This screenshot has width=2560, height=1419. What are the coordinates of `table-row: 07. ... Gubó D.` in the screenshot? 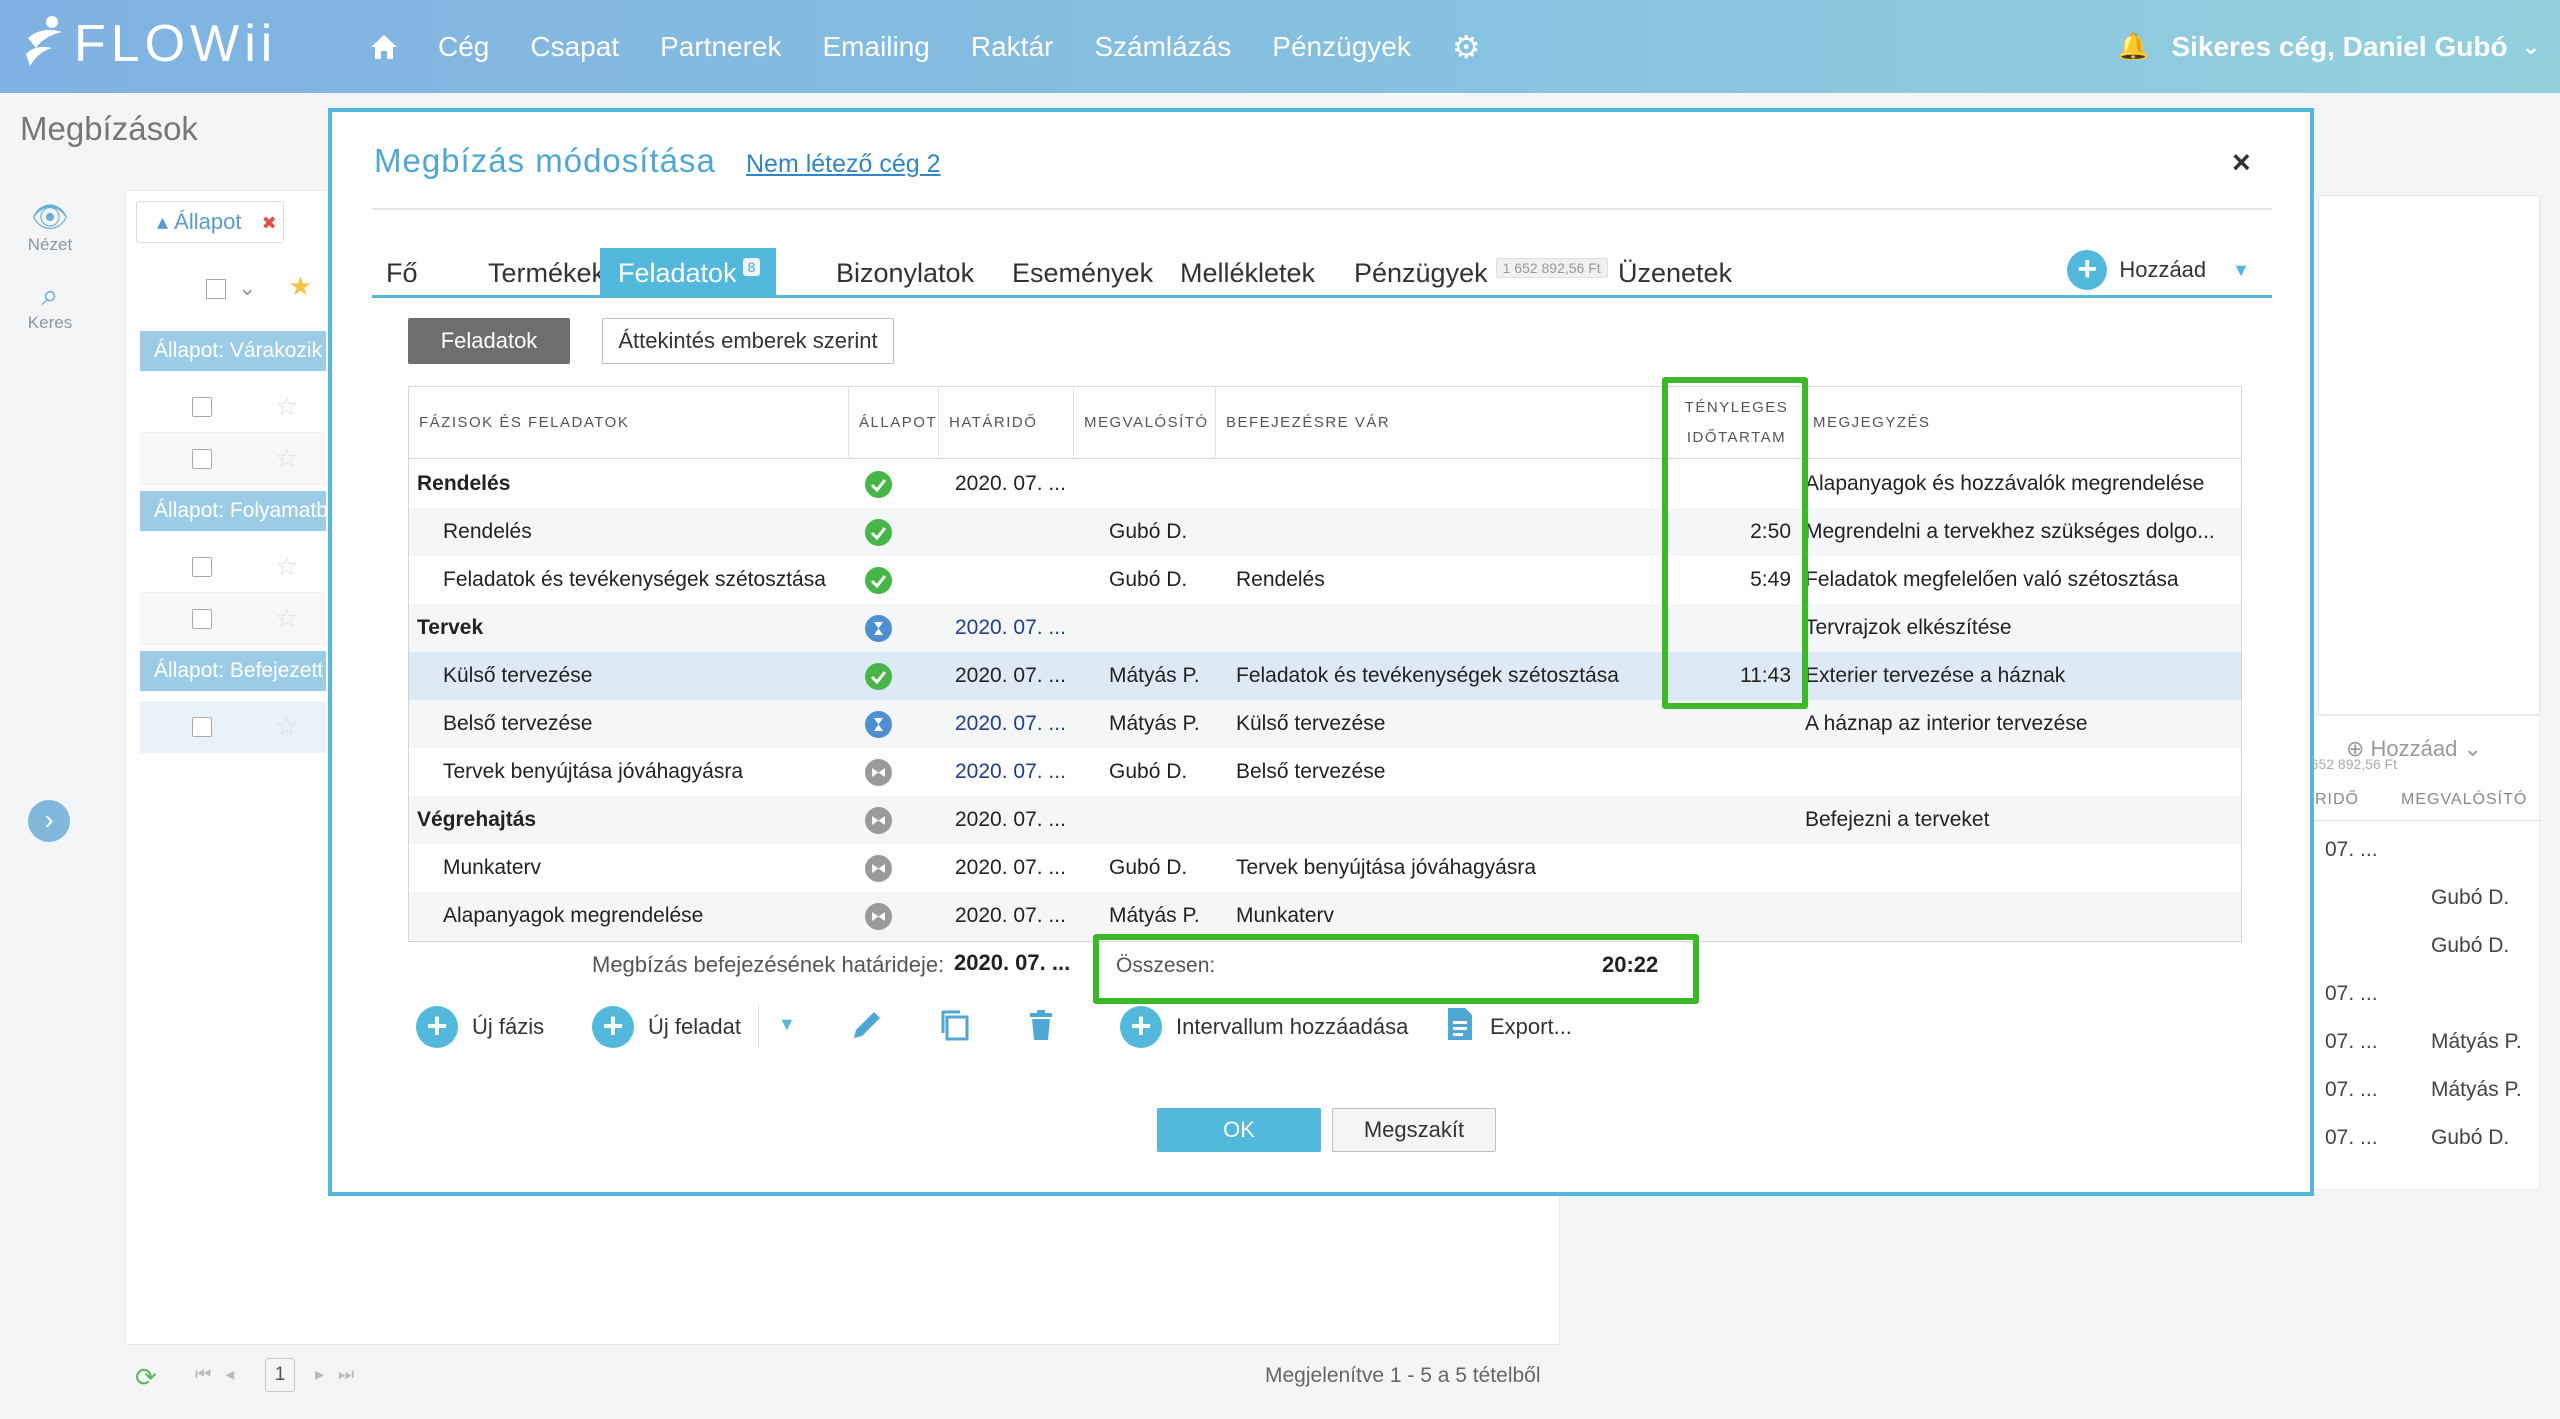 It's located at (2416, 1138).